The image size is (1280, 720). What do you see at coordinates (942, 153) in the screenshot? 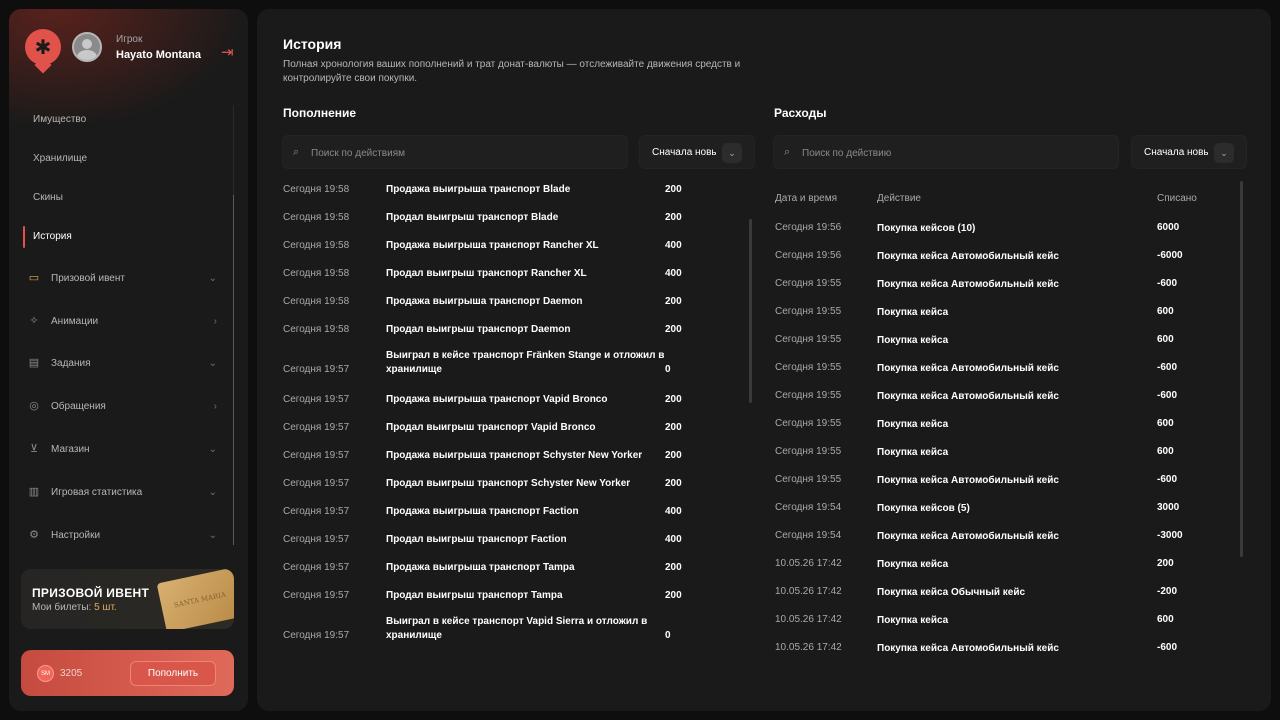
I see `expenses-search-input` at bounding box center [942, 153].